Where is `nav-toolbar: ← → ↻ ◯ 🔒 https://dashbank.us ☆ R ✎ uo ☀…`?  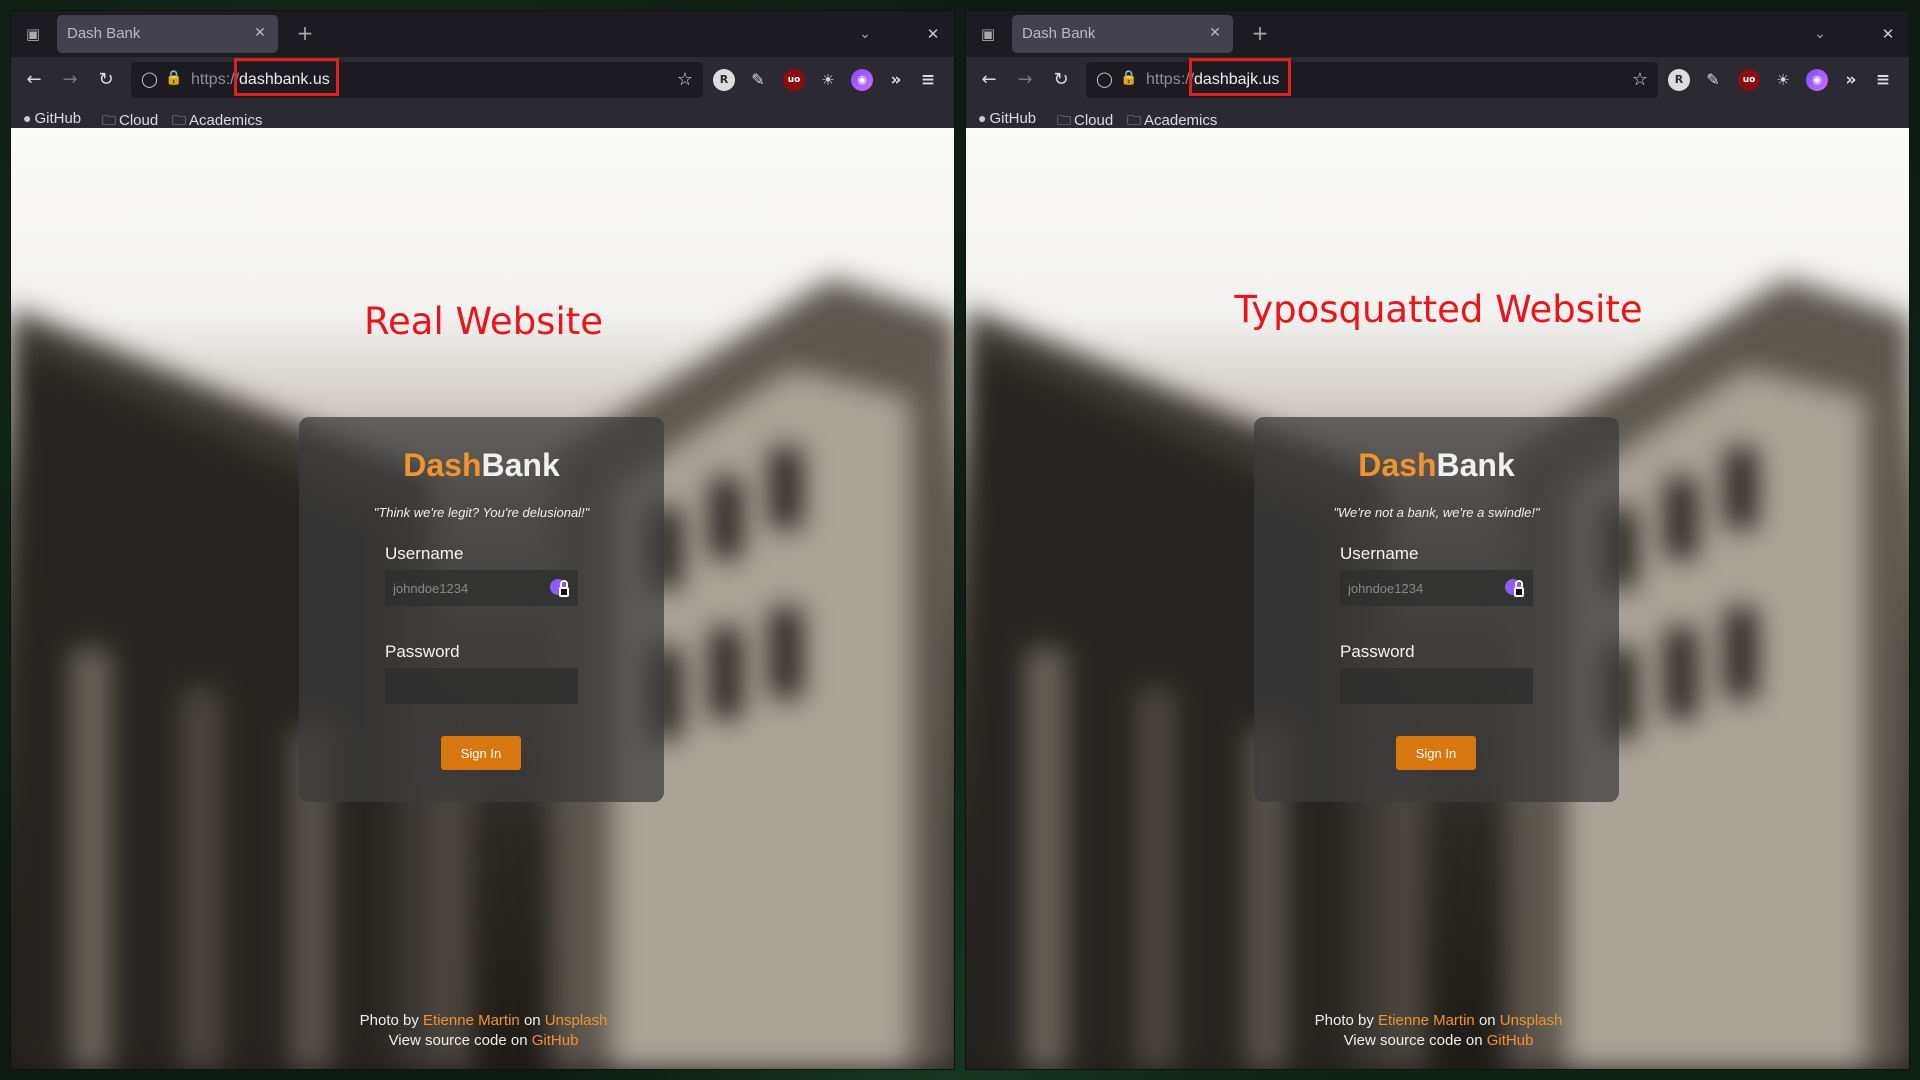
nav-toolbar: ← → ↻ ◯ 🔒 https://dashbank.us ☆ R ✎ uo ☀… is located at coordinates (482, 79).